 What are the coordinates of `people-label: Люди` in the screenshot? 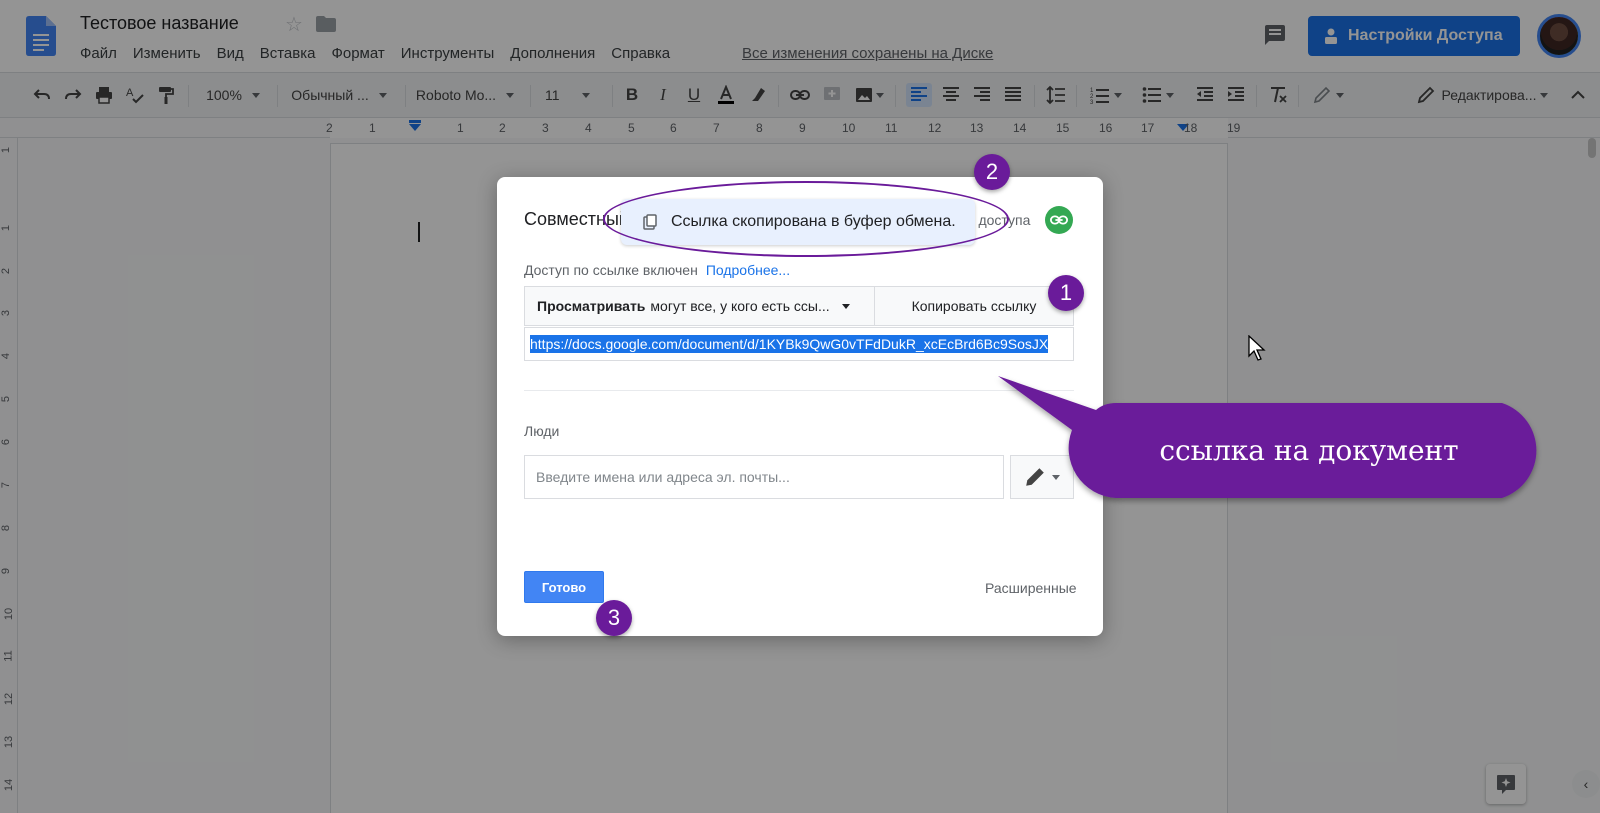 It's located at (542, 431).